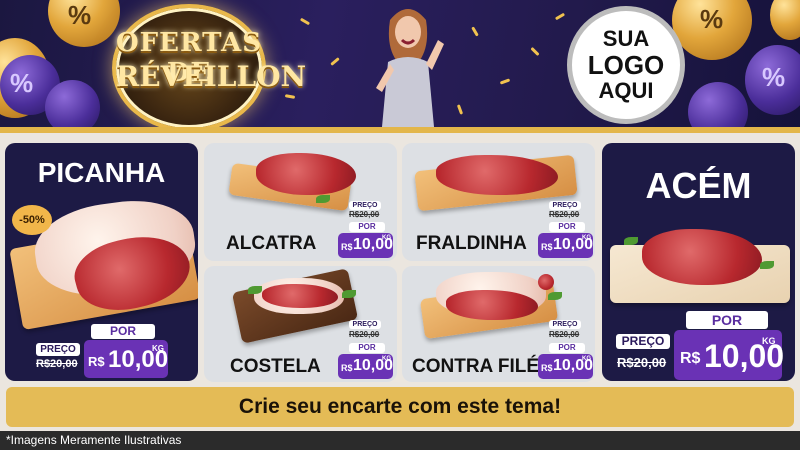  Describe the element at coordinates (626, 90) in the screenshot. I see `logo-line-3: AQUI` at that location.